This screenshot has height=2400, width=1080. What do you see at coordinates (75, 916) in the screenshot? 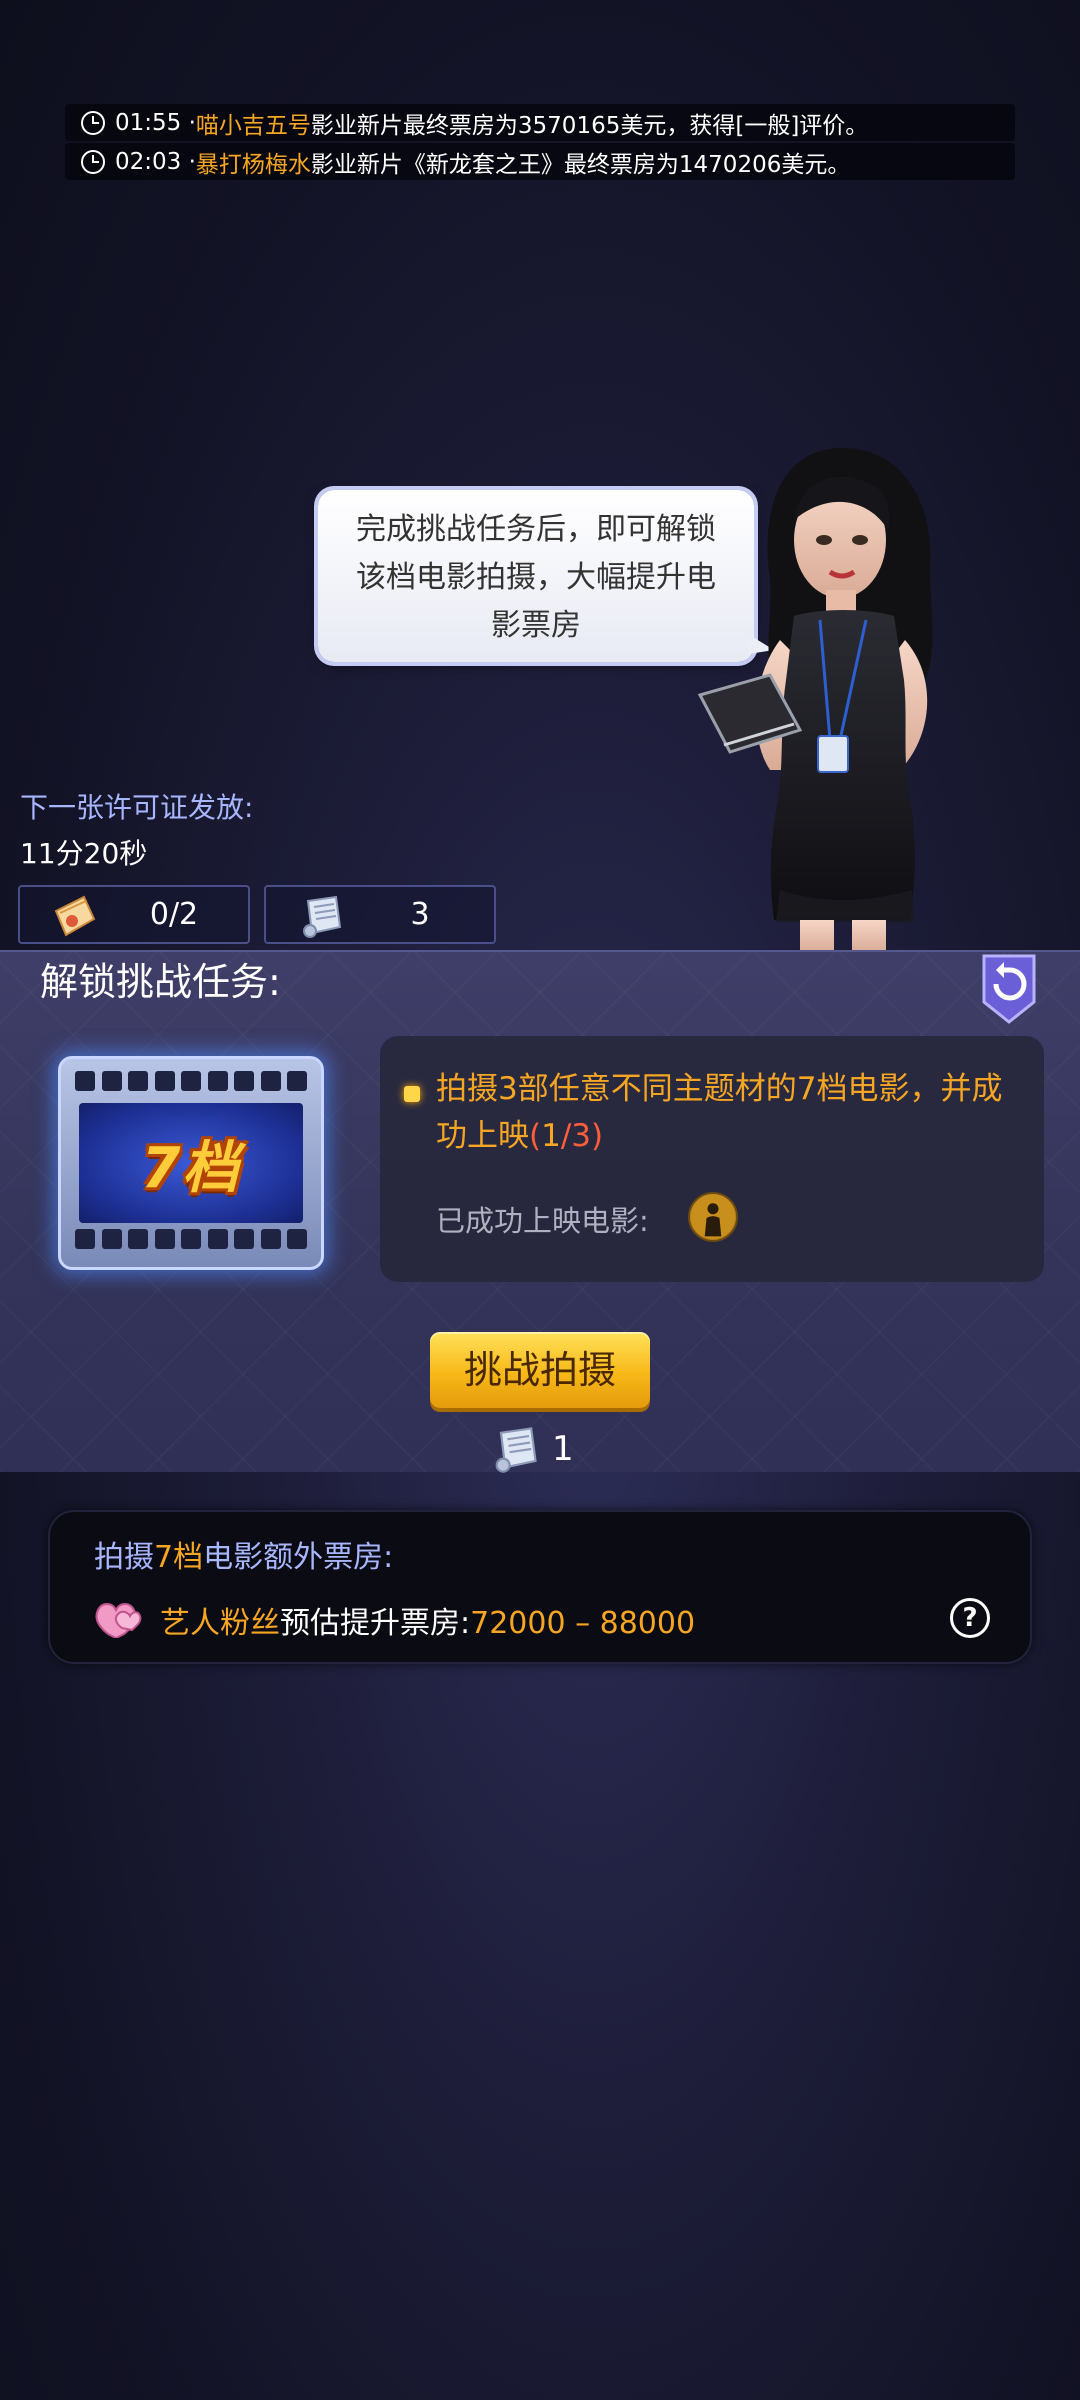
I see `permit-ticket-icon` at bounding box center [75, 916].